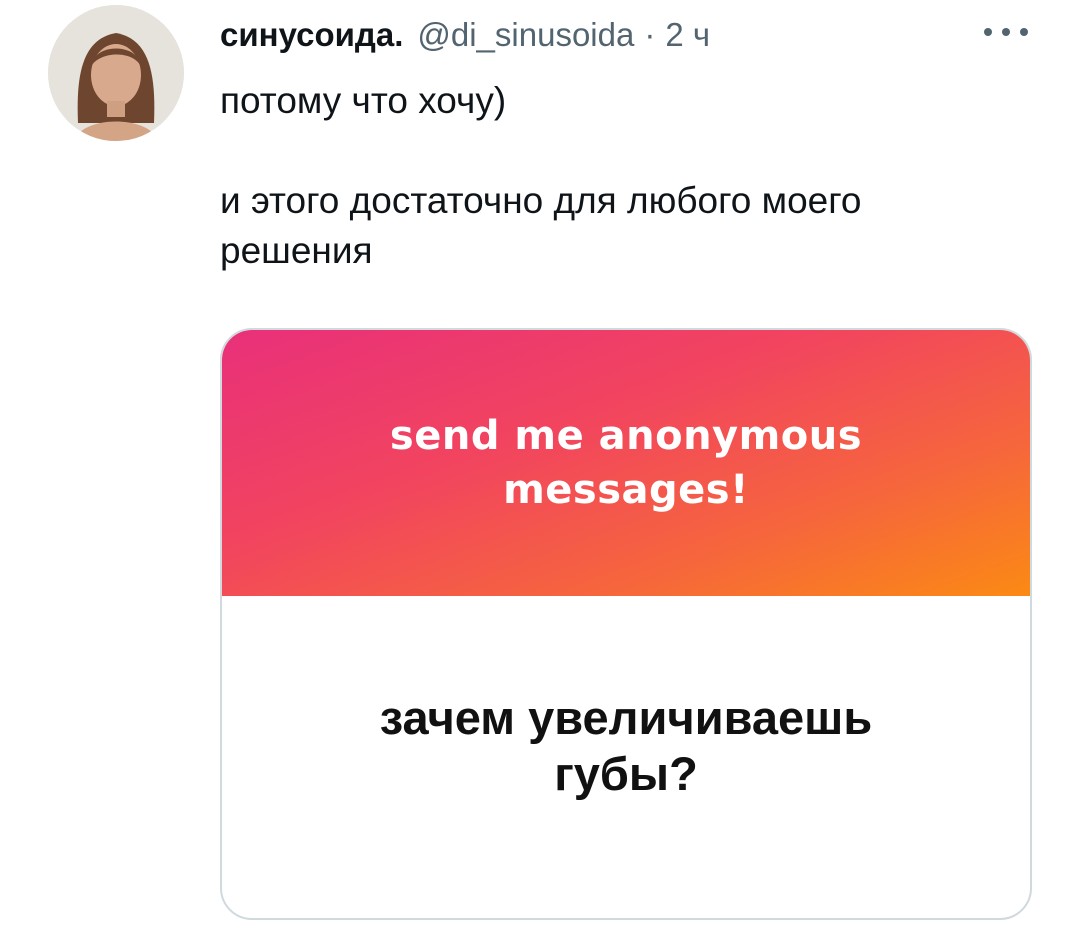 Image resolution: width=1080 pixels, height=936 pixels. Describe the element at coordinates (626, 717) in the screenshot. I see `question-text-line: зачем увеличиваешь` at that location.